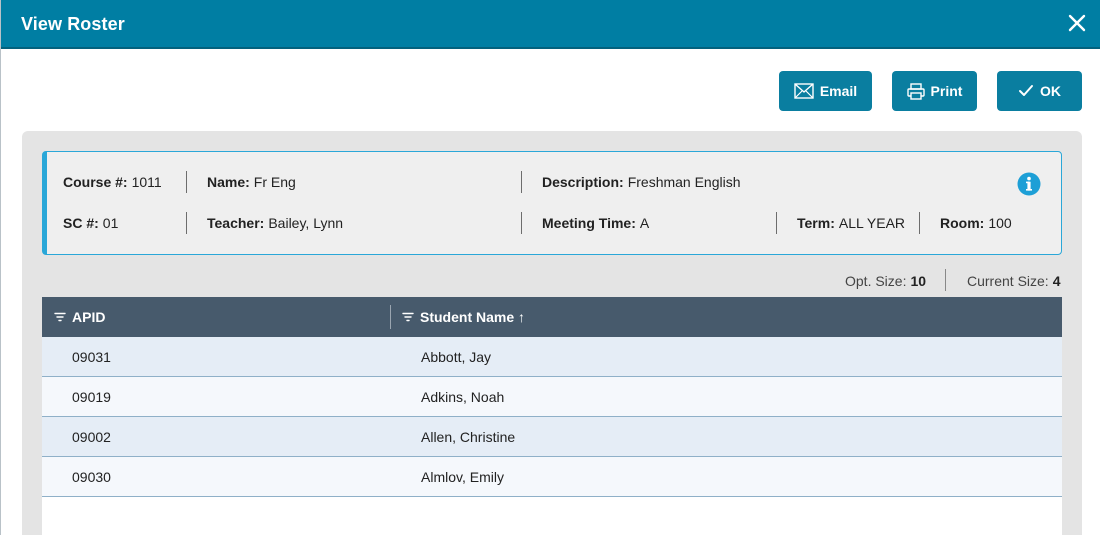  I want to click on teacher-value: Bailey, Lynn, so click(306, 223).